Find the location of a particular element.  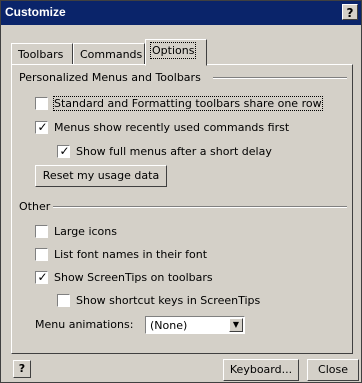

recent-first-checkbox: ✓ is located at coordinates (41, 126).